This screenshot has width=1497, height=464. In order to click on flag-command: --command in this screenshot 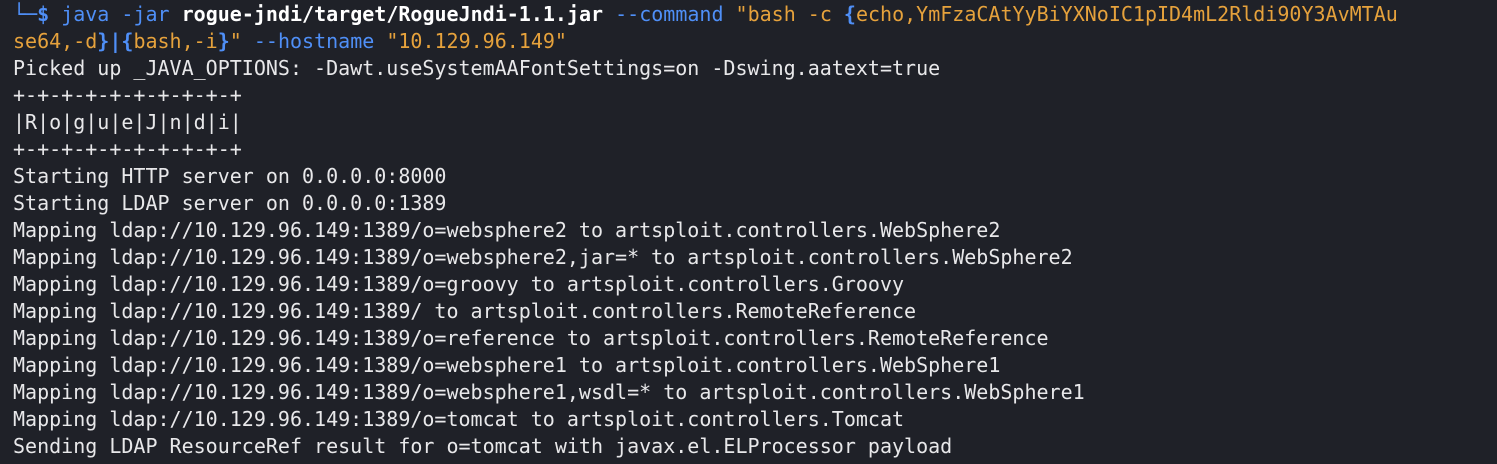, I will do `click(669, 14)`.